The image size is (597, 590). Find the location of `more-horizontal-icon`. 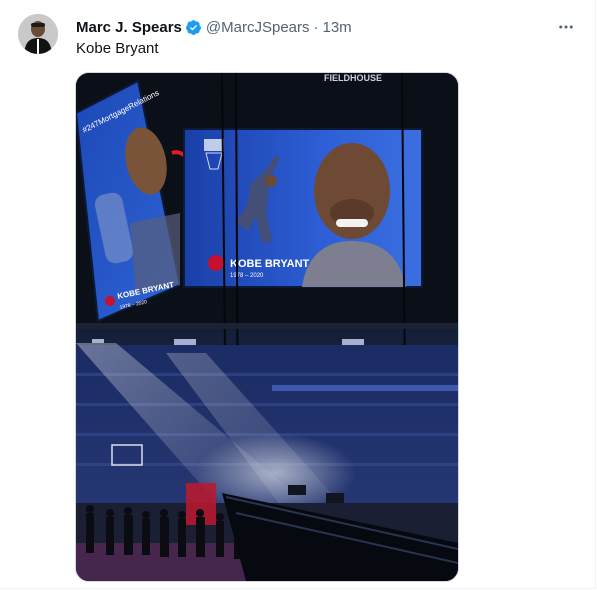

more-horizontal-icon is located at coordinates (566, 27).